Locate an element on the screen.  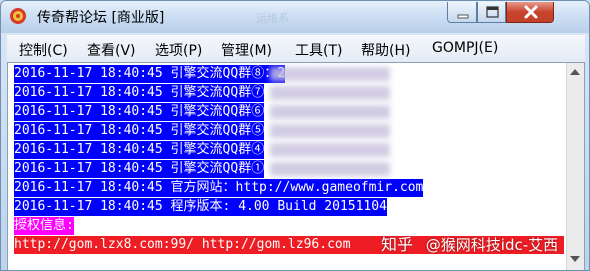
log-line: 2016-11-17 18:40:45 引擎交流QQ群⑤ is located at coordinates (139, 131).